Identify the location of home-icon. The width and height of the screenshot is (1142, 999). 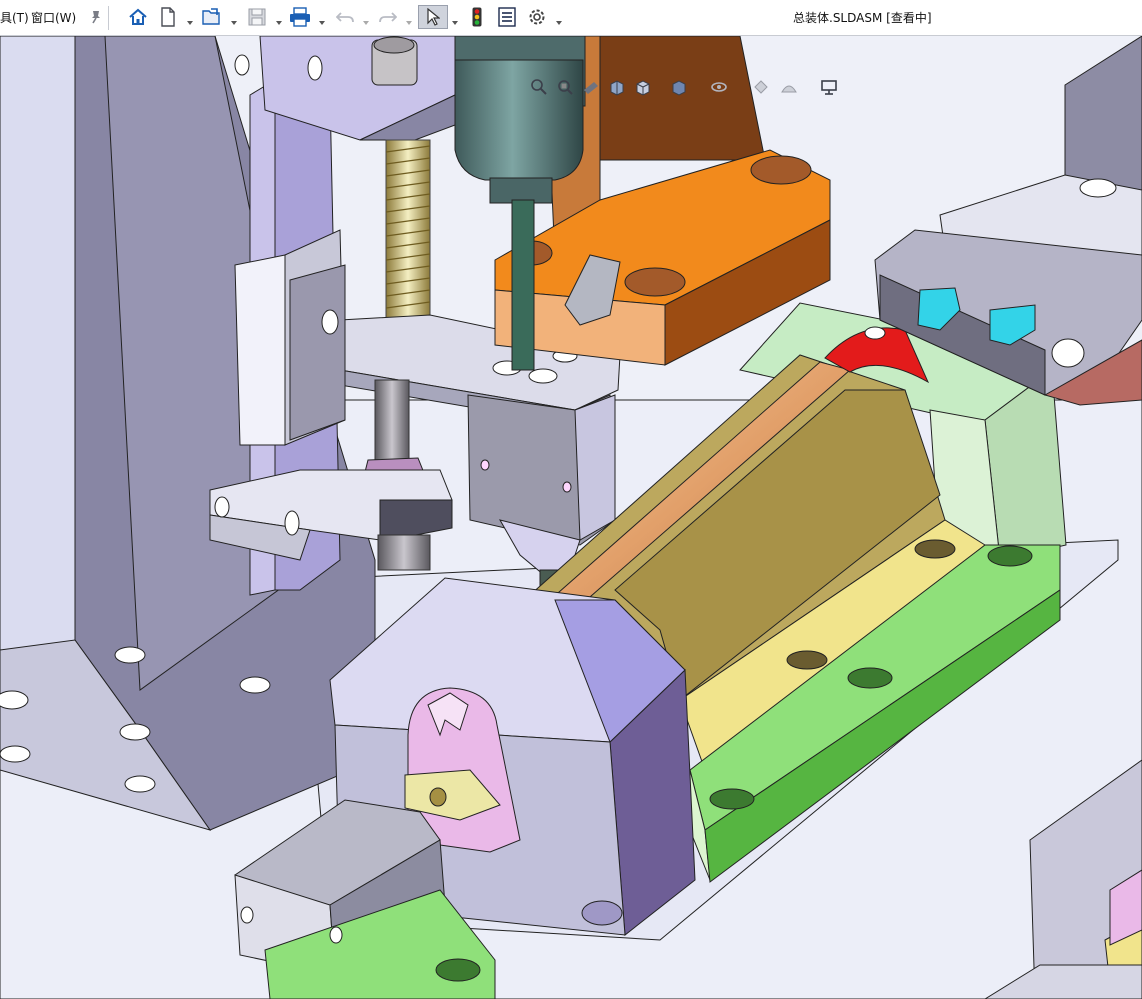
(138, 17).